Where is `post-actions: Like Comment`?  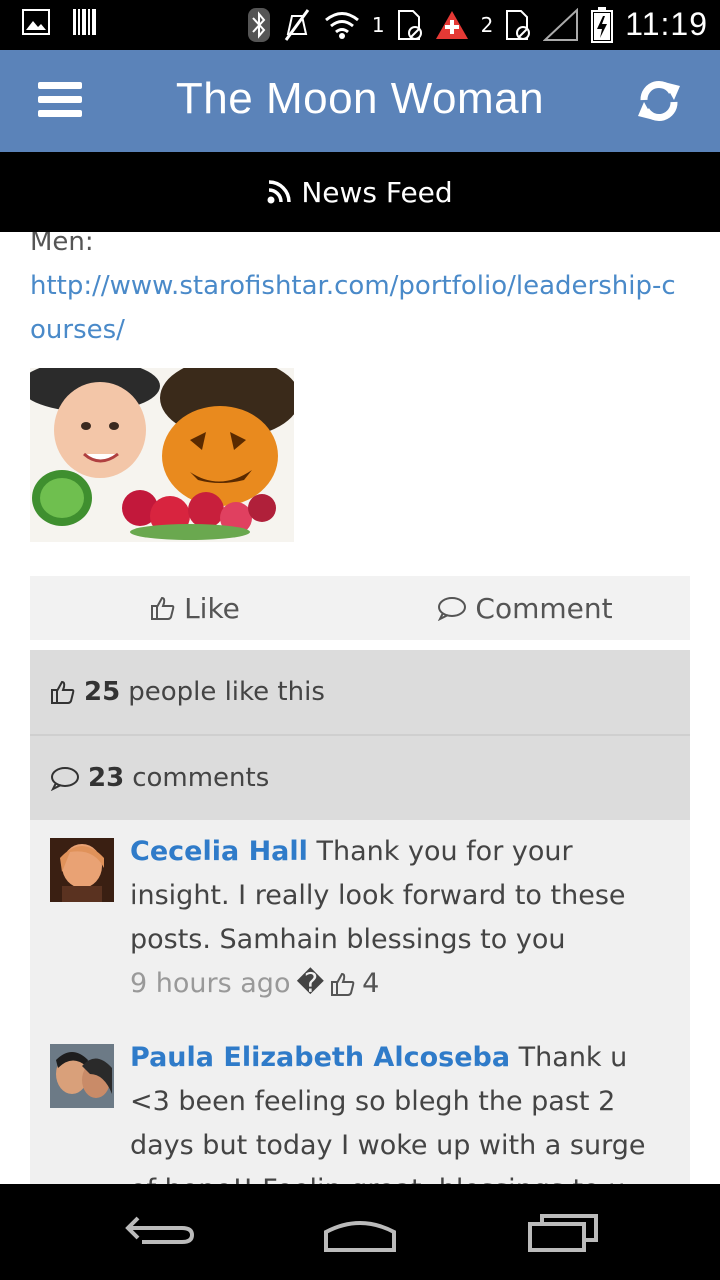
post-actions: Like Comment is located at coordinates (360, 608).